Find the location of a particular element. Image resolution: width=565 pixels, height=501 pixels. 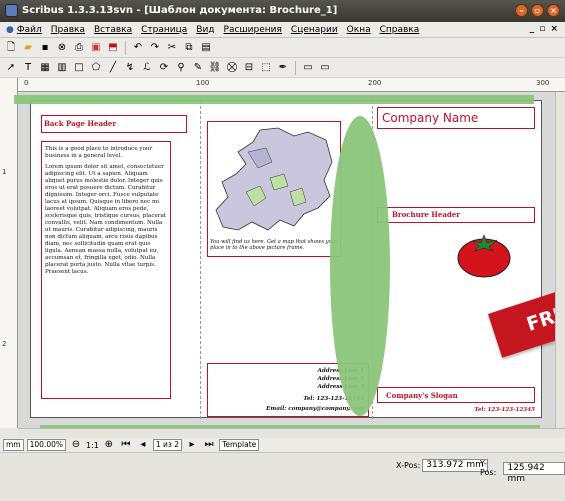

x-position: X-Pos: 313.972 mm is located at coordinates (442, 465).